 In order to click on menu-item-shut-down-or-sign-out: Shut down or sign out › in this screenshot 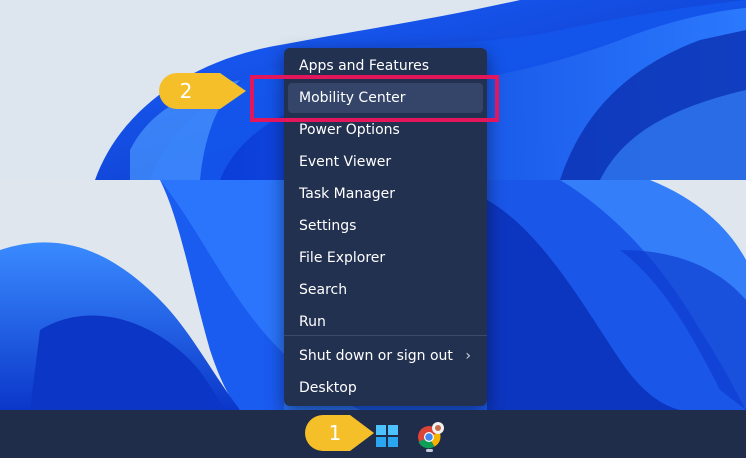, I will do `click(385, 356)`.